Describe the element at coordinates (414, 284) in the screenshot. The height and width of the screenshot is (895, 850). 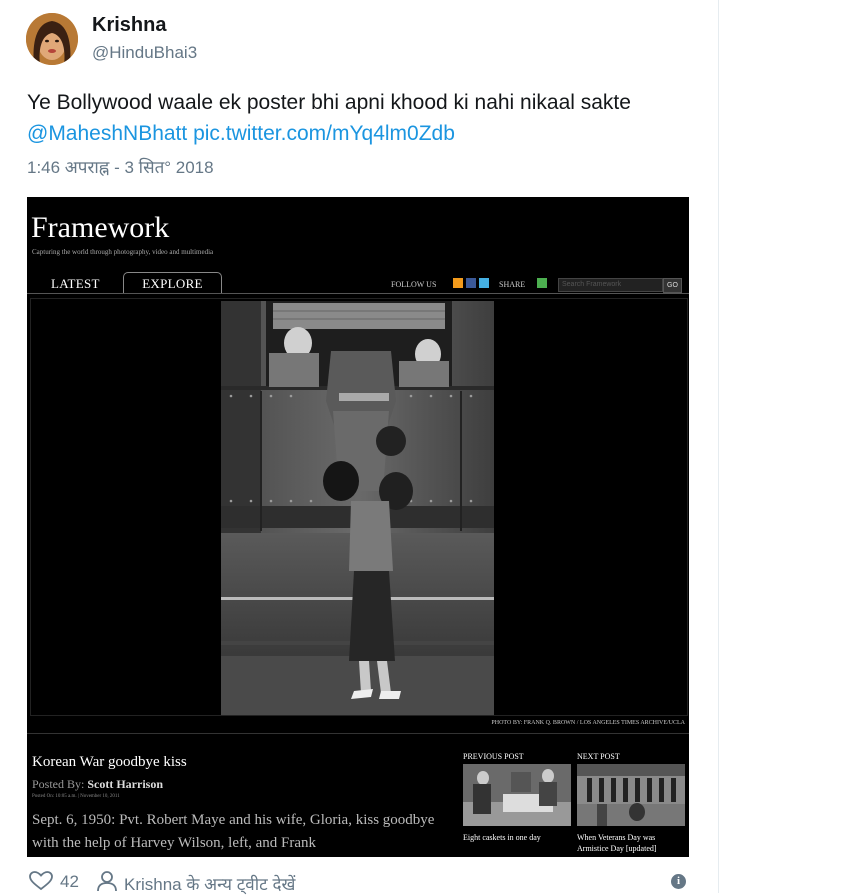
I see `follow-us-label: FOLLOW US` at that location.